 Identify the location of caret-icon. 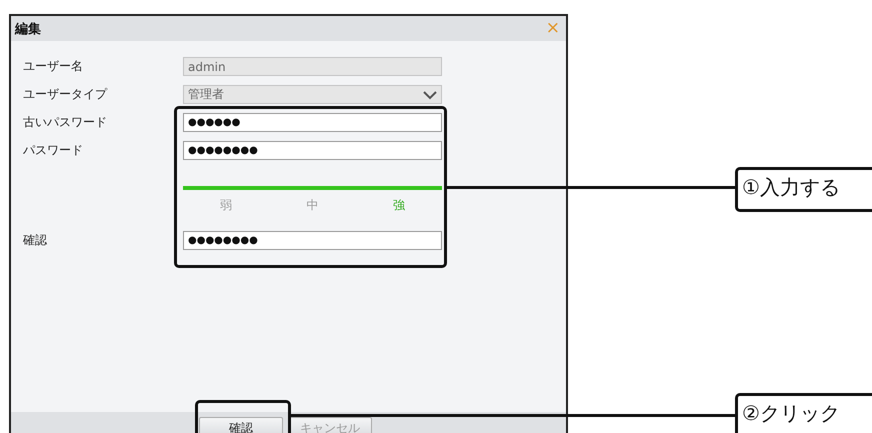
(430, 95).